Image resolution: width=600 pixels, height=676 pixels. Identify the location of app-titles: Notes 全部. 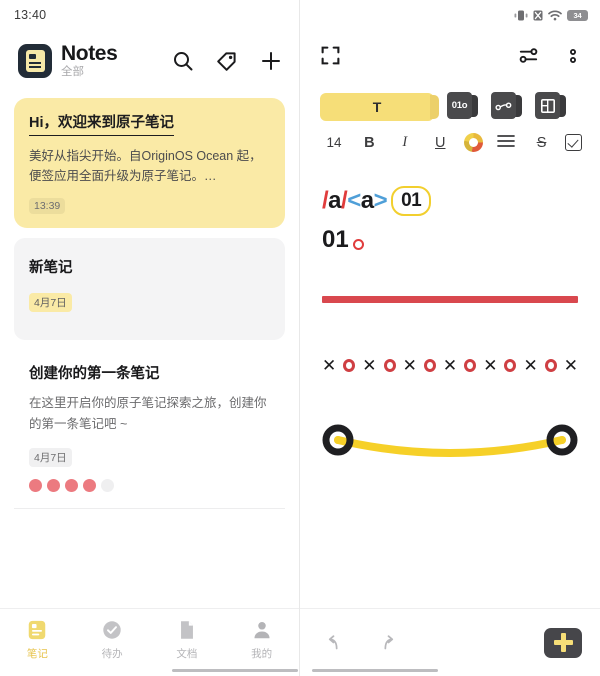
(89, 60).